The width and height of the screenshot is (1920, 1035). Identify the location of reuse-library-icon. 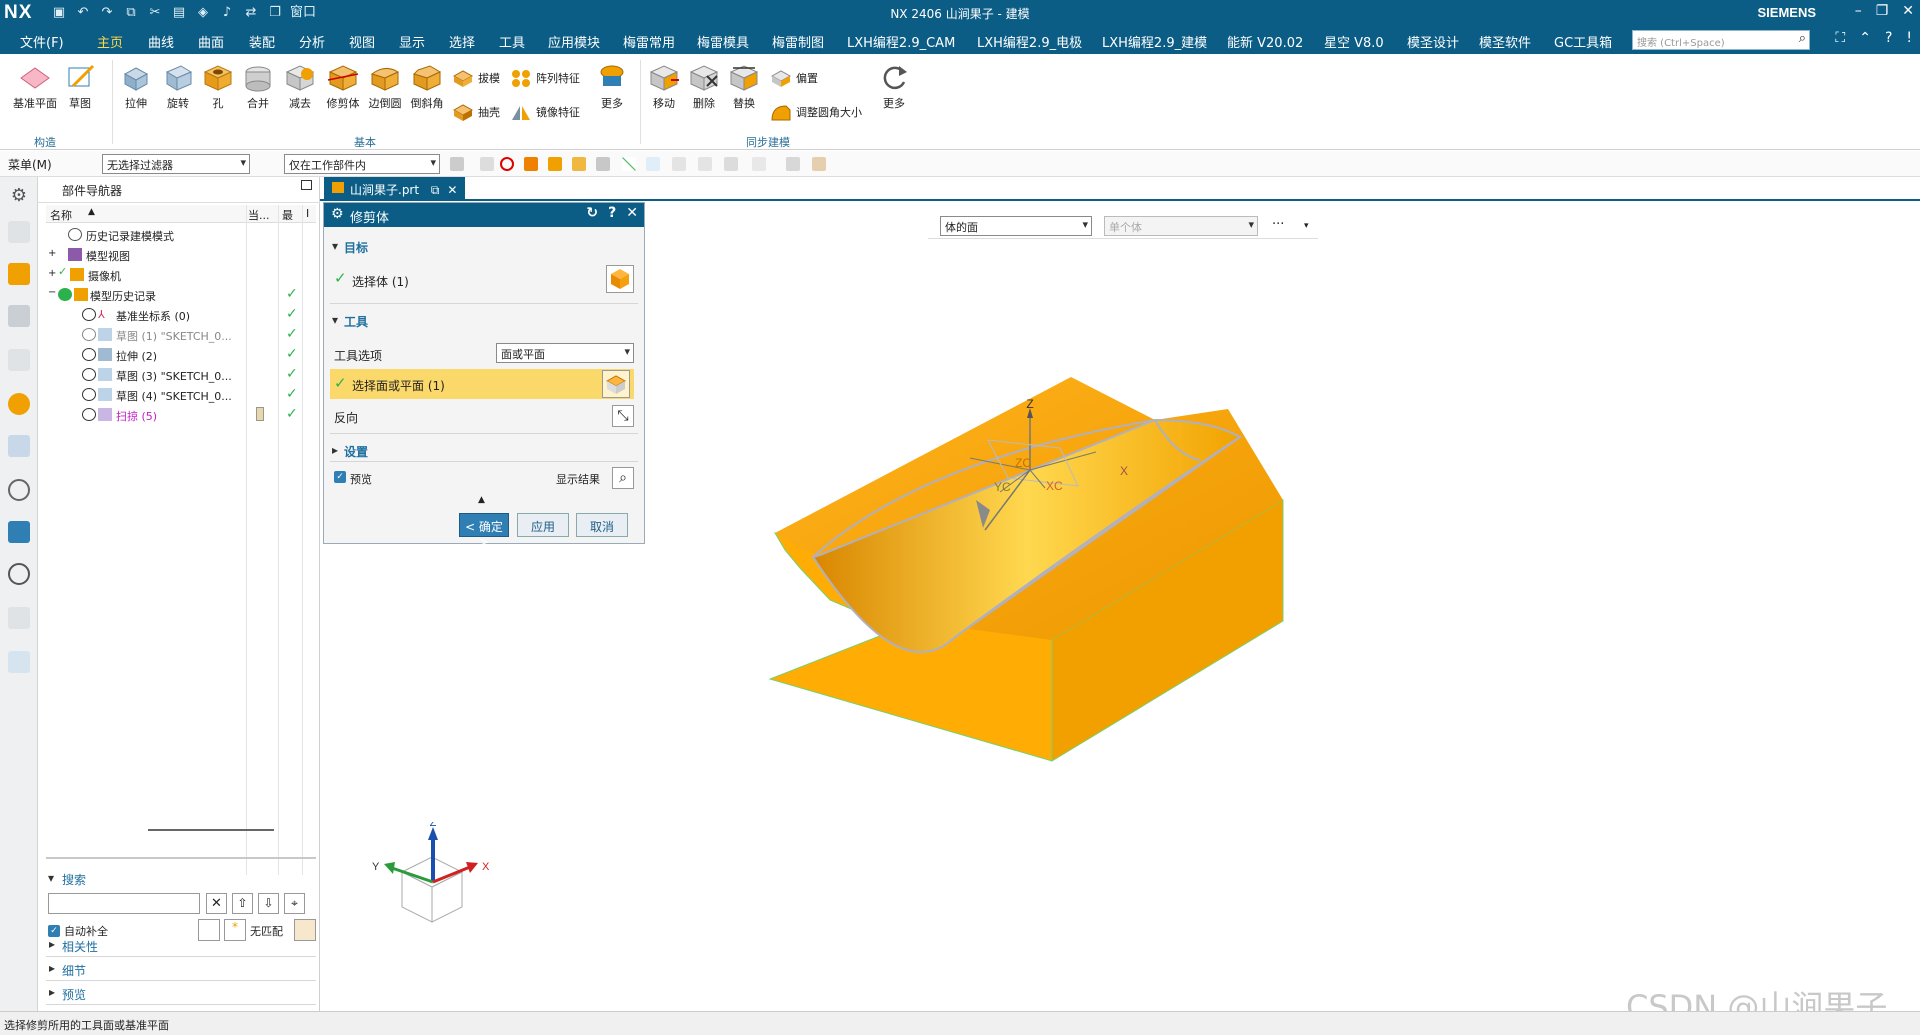
(19, 360).